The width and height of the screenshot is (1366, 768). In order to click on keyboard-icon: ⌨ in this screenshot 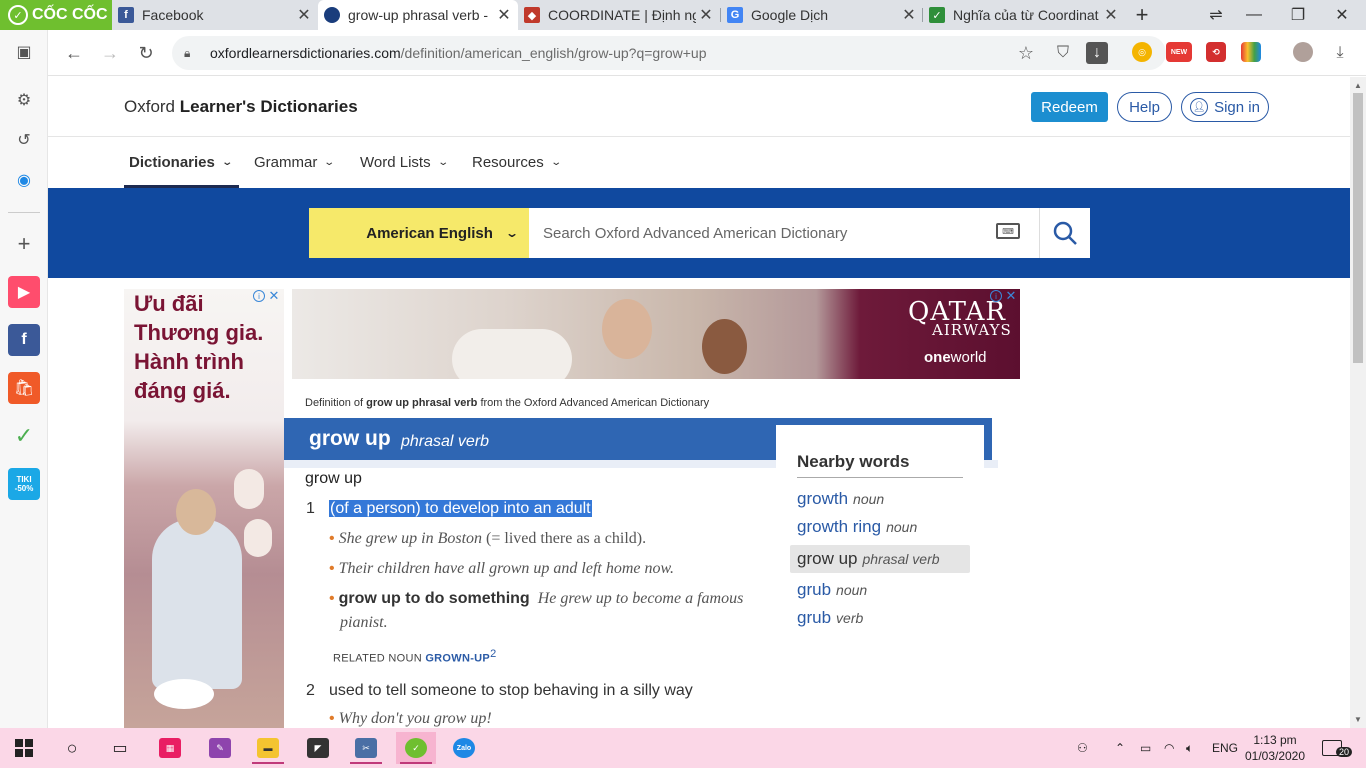, I will do `click(1008, 231)`.